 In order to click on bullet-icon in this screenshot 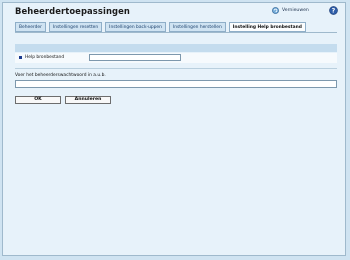, I will do `click(20, 57)`.